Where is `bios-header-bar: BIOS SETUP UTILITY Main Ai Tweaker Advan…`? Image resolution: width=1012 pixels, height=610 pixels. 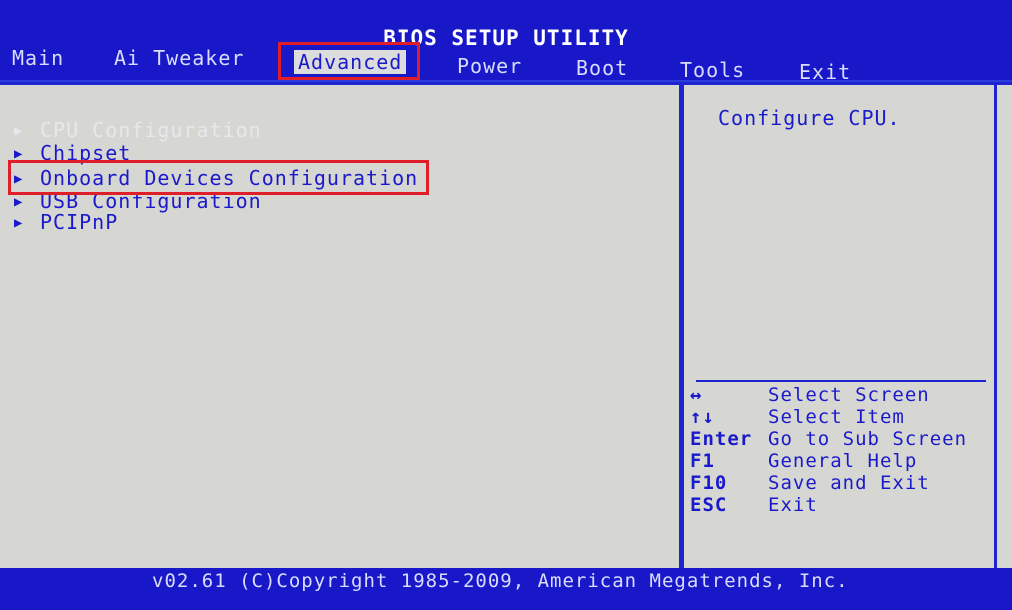
bios-header-bar: BIOS SETUP UTILITY Main Ai Tweaker Advan… is located at coordinates (506, 42).